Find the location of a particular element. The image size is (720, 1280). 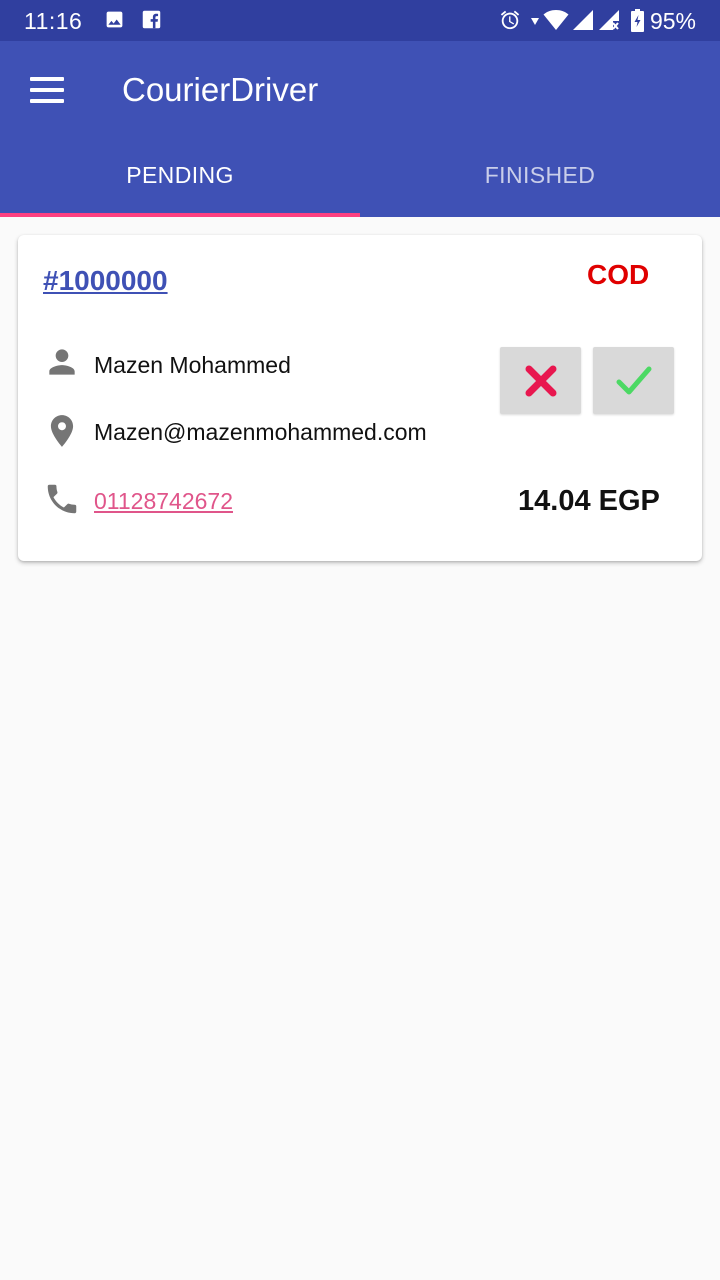

check-icon is located at coordinates (633, 380).